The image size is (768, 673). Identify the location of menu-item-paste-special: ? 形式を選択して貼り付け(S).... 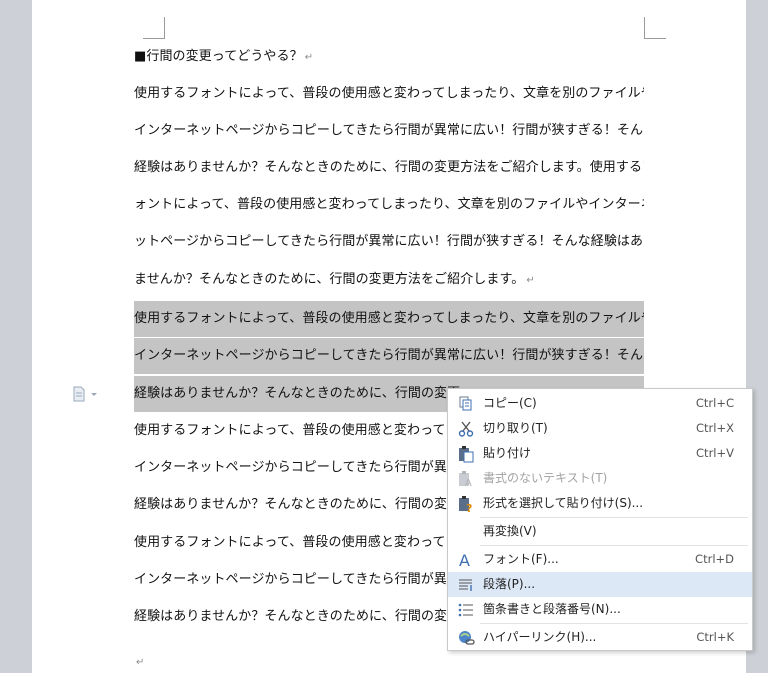
(600, 503).